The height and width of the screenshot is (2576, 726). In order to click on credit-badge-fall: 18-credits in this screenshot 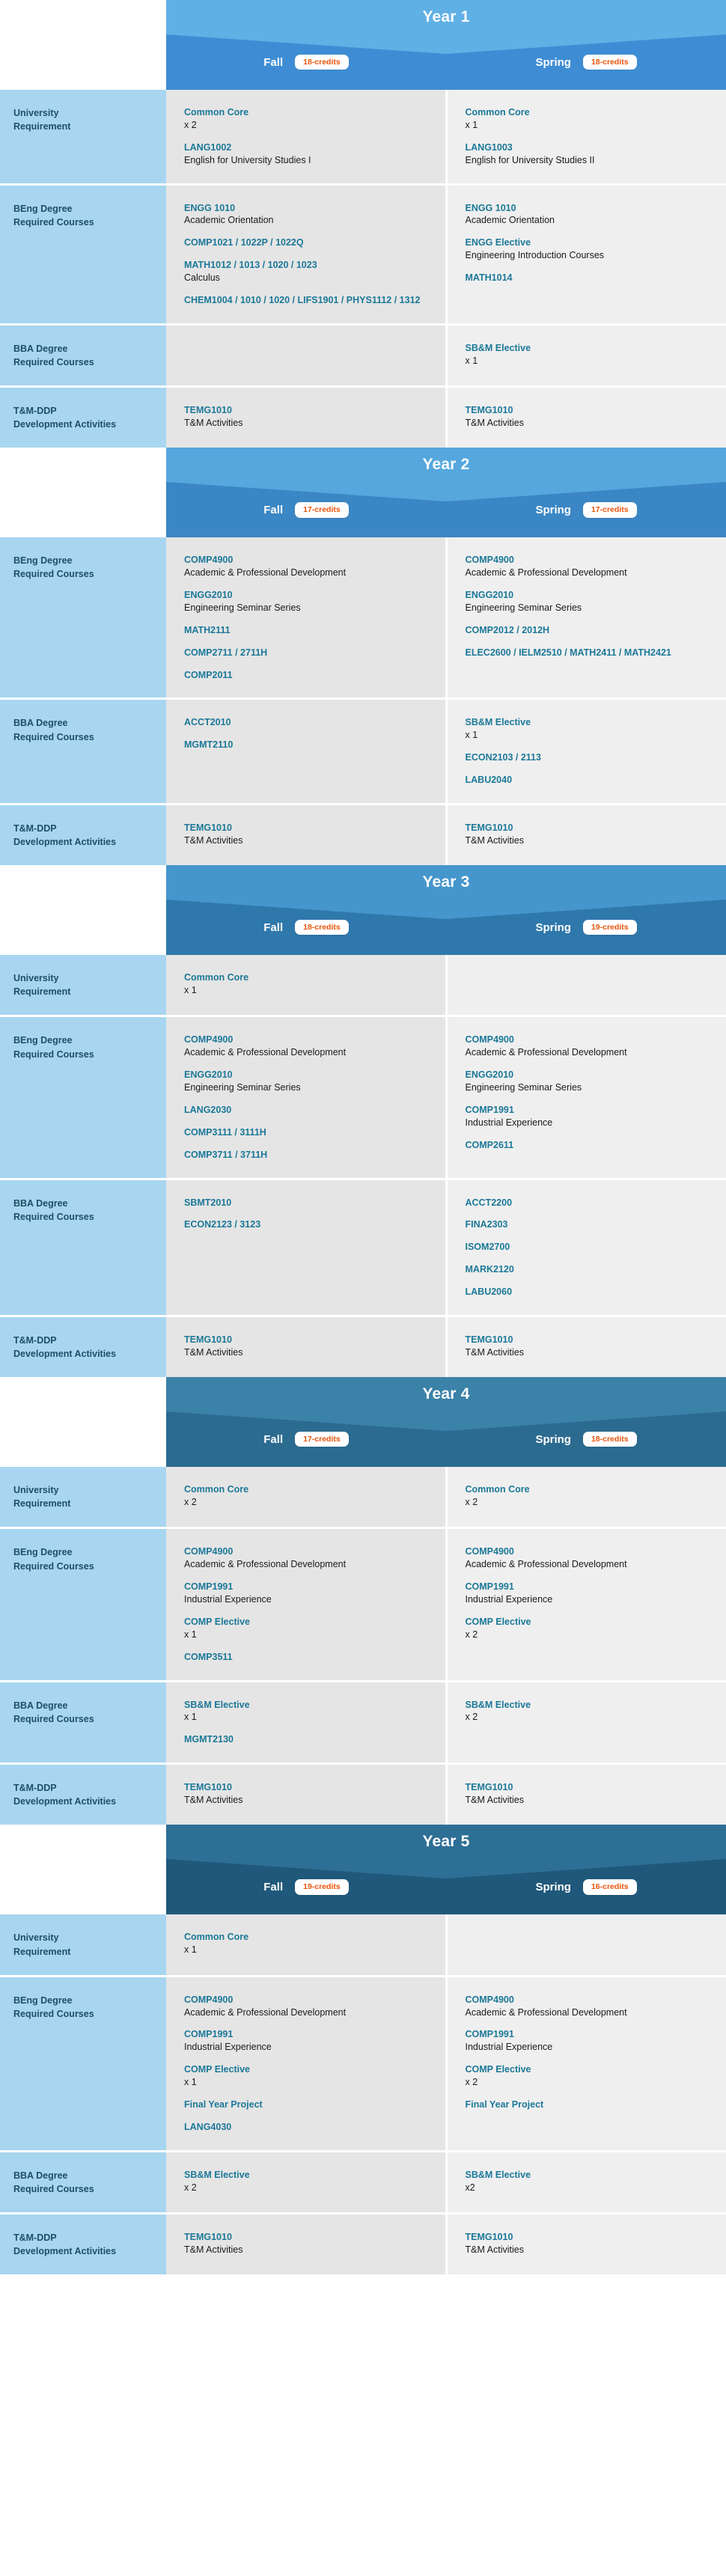, I will do `click(322, 927)`.